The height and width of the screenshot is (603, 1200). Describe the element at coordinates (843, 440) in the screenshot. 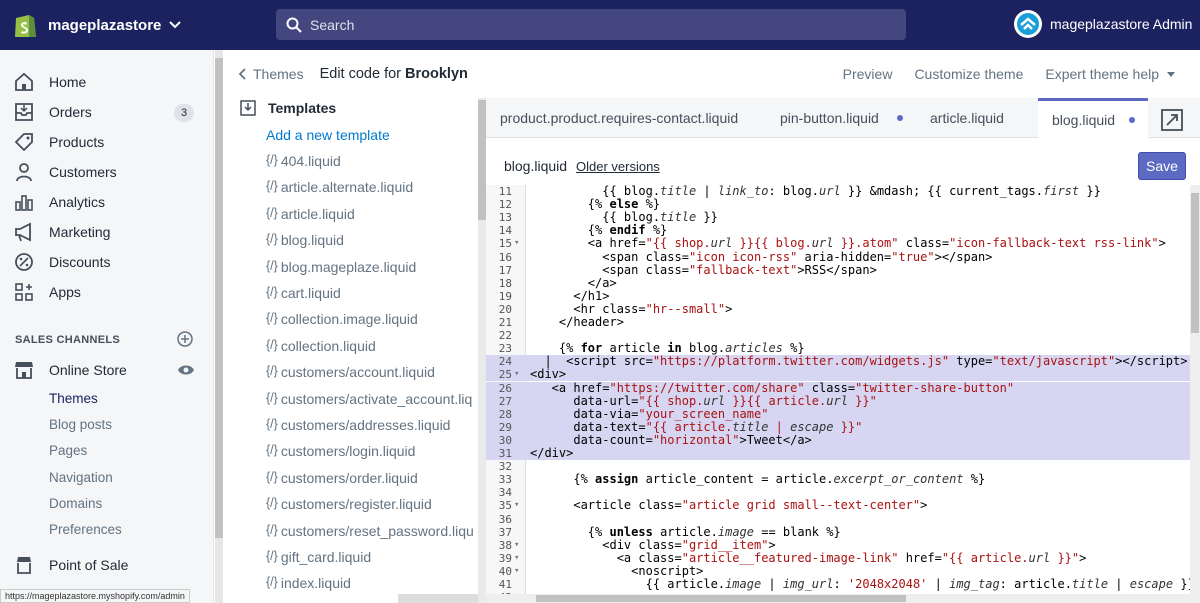

I see `code-line: 30 data-count="horizontal">Tweet</a>` at that location.